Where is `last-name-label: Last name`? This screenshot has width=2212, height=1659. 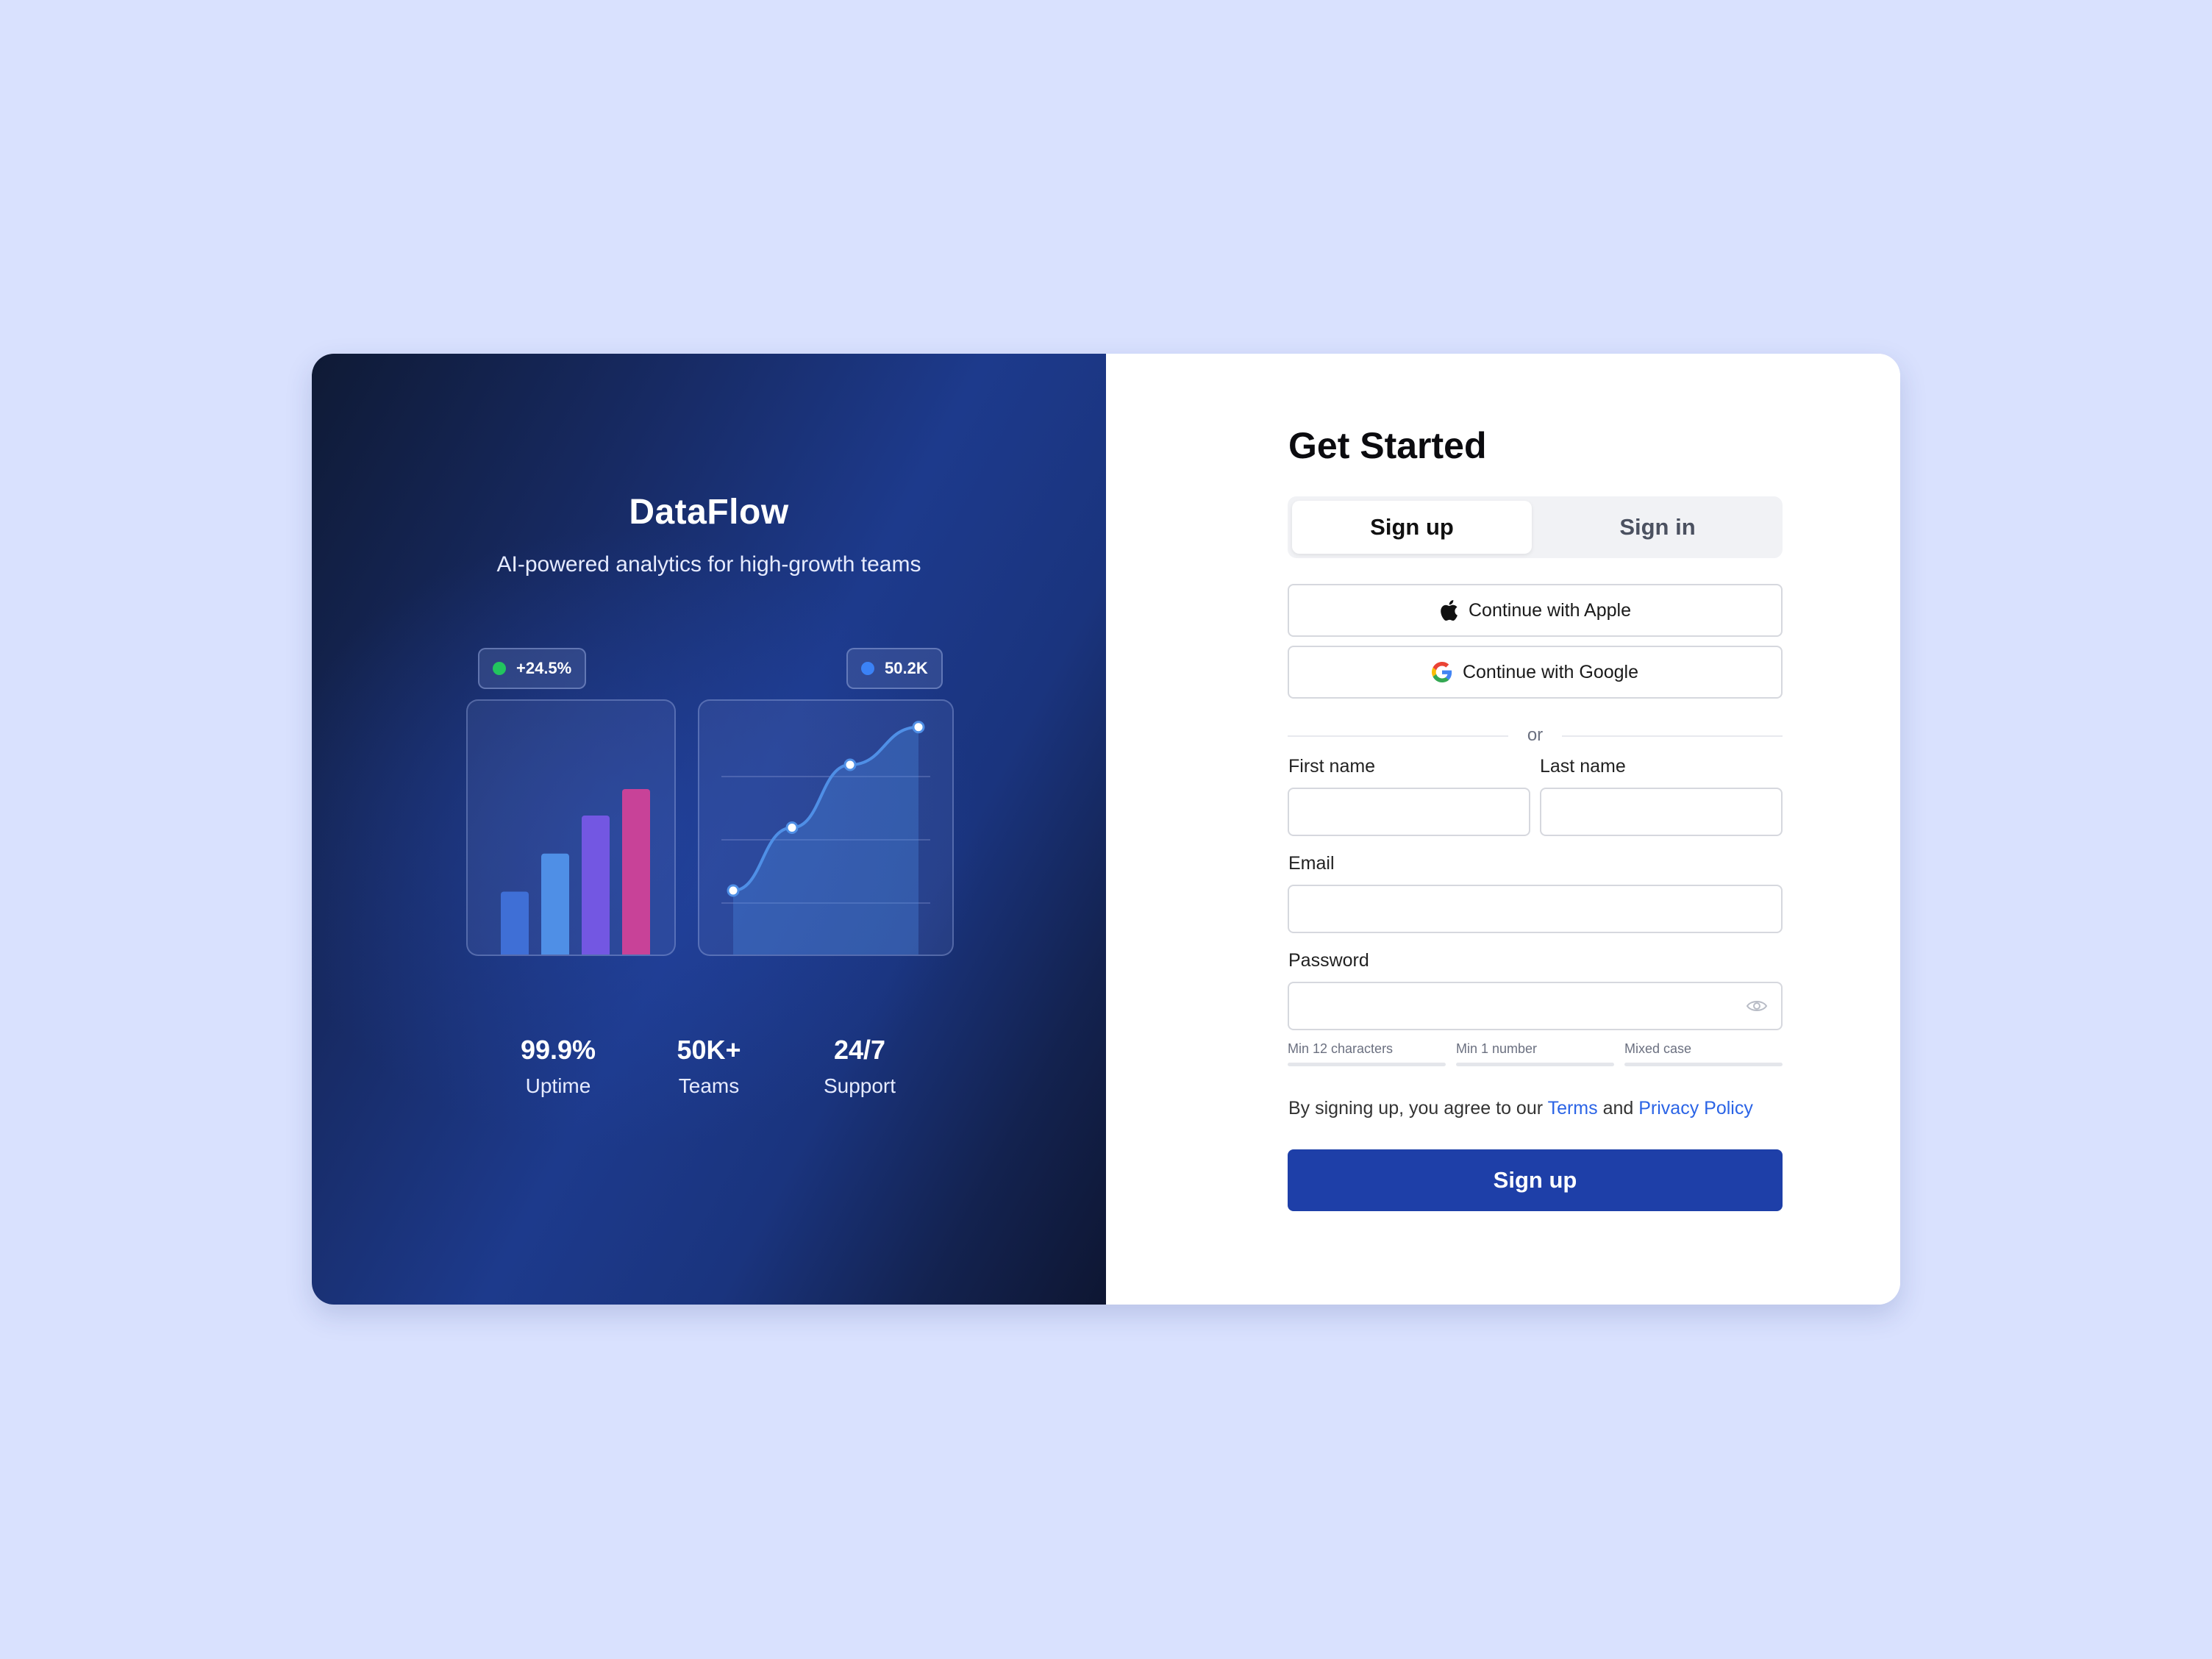
last-name-label: Last name is located at coordinates (1583, 766).